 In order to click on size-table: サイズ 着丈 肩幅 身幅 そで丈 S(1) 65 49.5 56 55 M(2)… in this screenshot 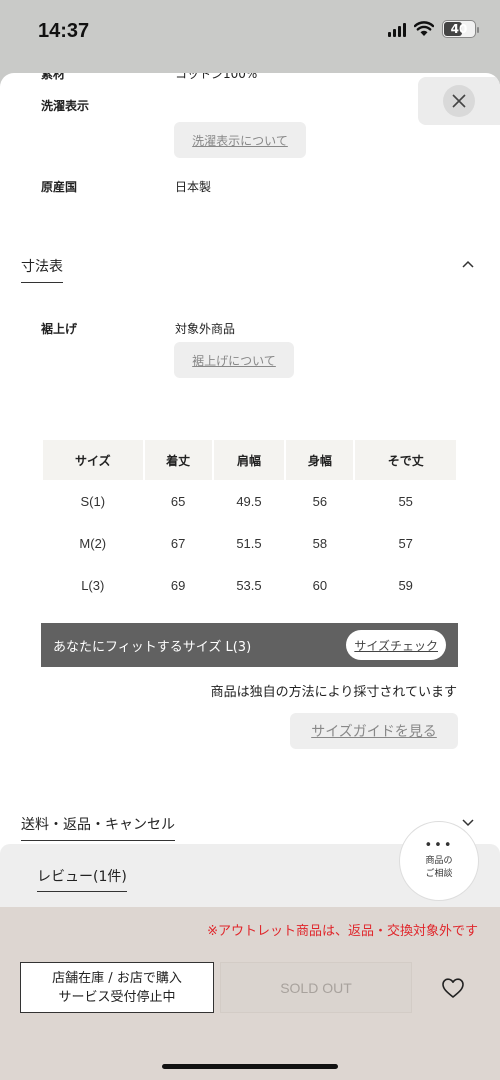, I will do `click(249, 523)`.